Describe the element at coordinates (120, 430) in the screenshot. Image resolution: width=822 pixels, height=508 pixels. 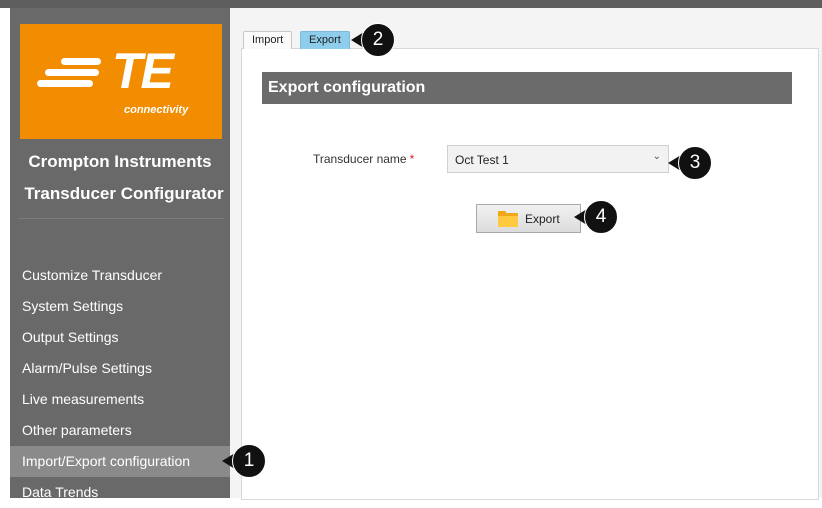
I see `sidebar-item-other-parameters: Other parameters` at that location.